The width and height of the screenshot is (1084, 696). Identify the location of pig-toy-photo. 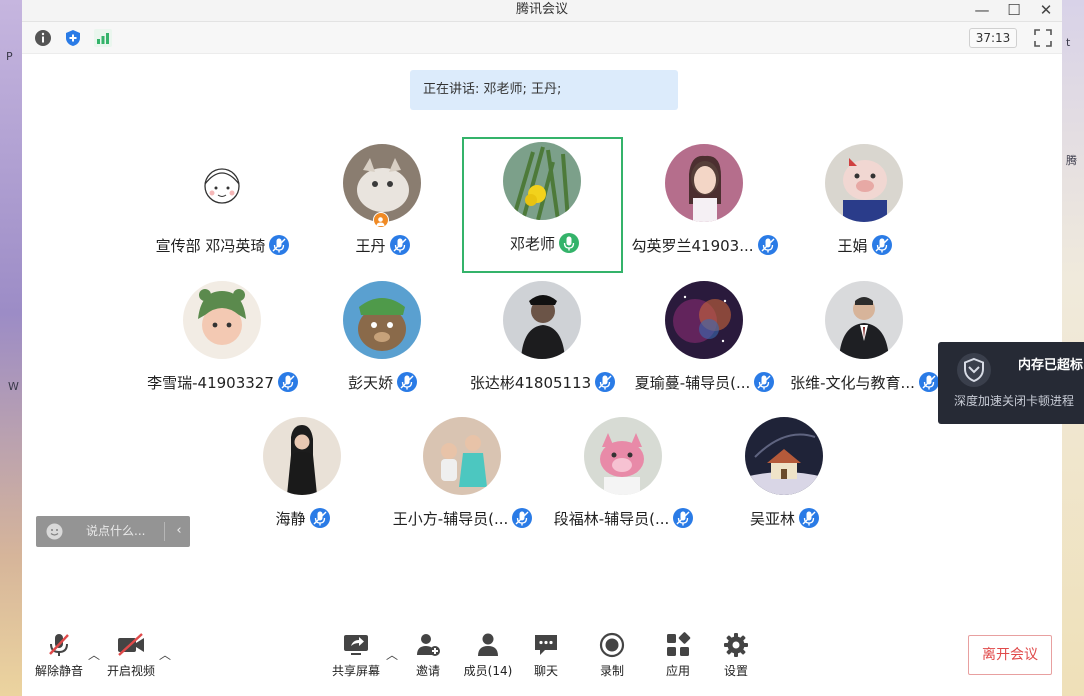
(864, 183).